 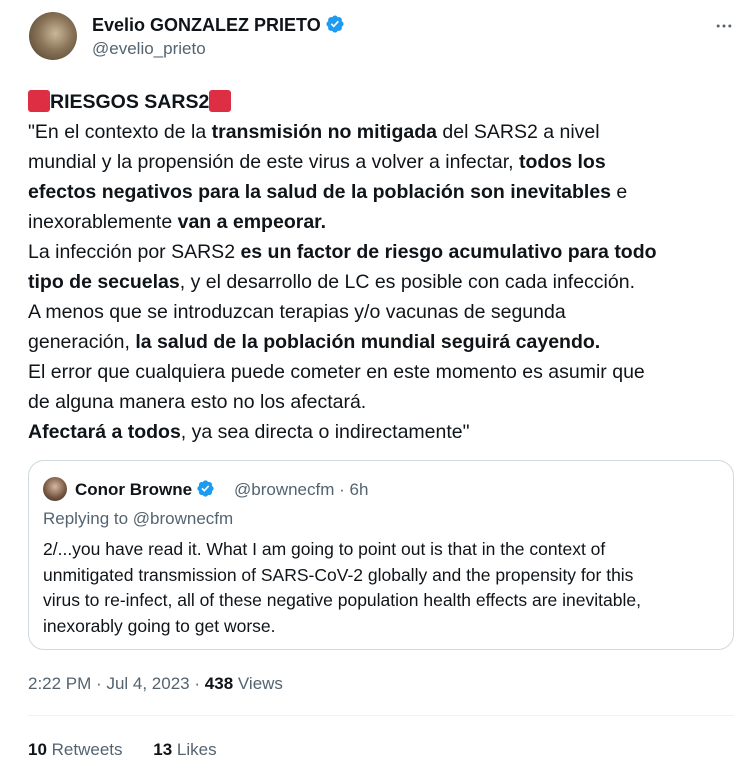 I want to click on quote-author-handle: @brownecfm, so click(x=284, y=489).